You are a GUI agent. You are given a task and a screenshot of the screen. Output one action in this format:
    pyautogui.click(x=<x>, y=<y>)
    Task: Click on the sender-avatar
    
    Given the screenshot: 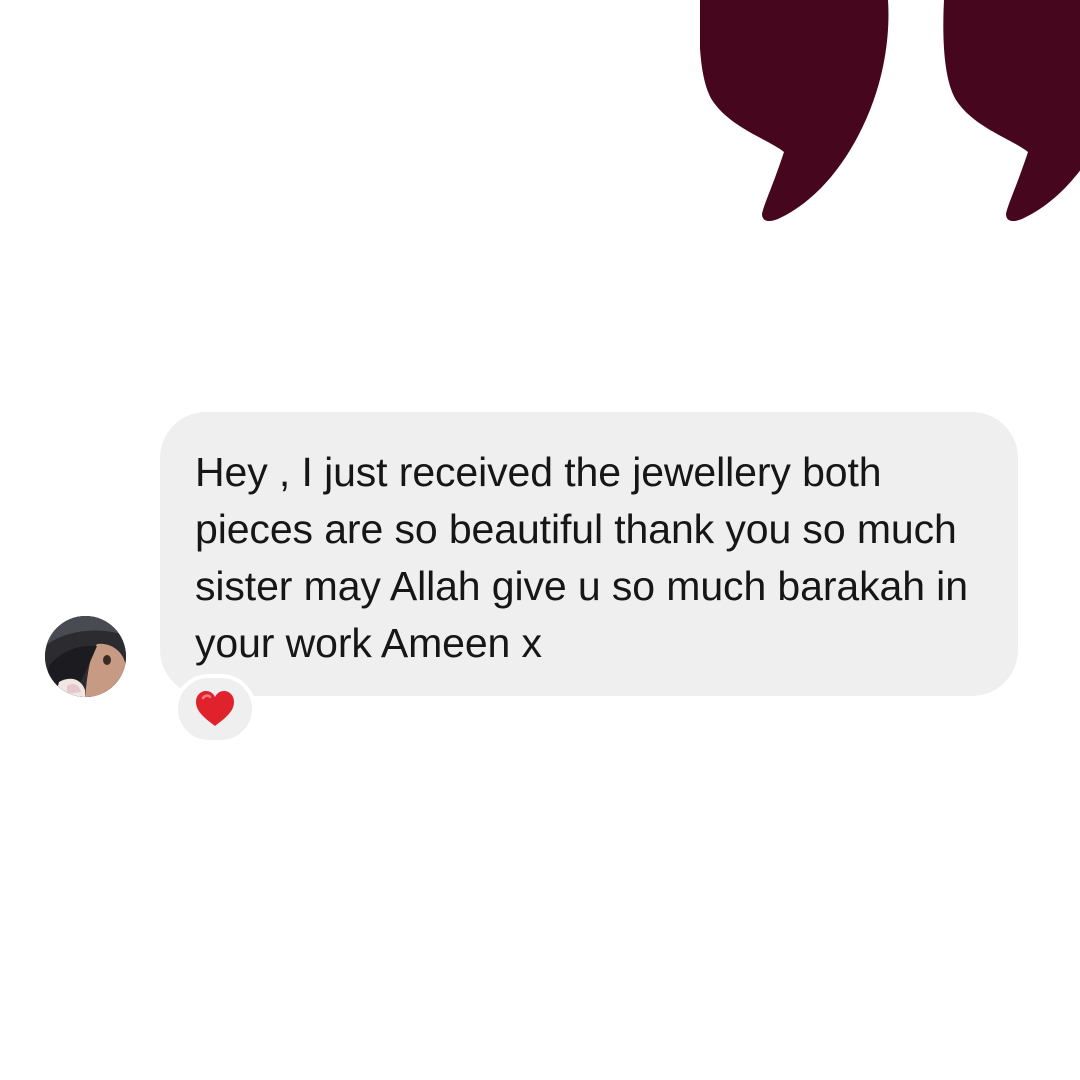 What is the action you would take?
    pyautogui.click(x=85, y=656)
    